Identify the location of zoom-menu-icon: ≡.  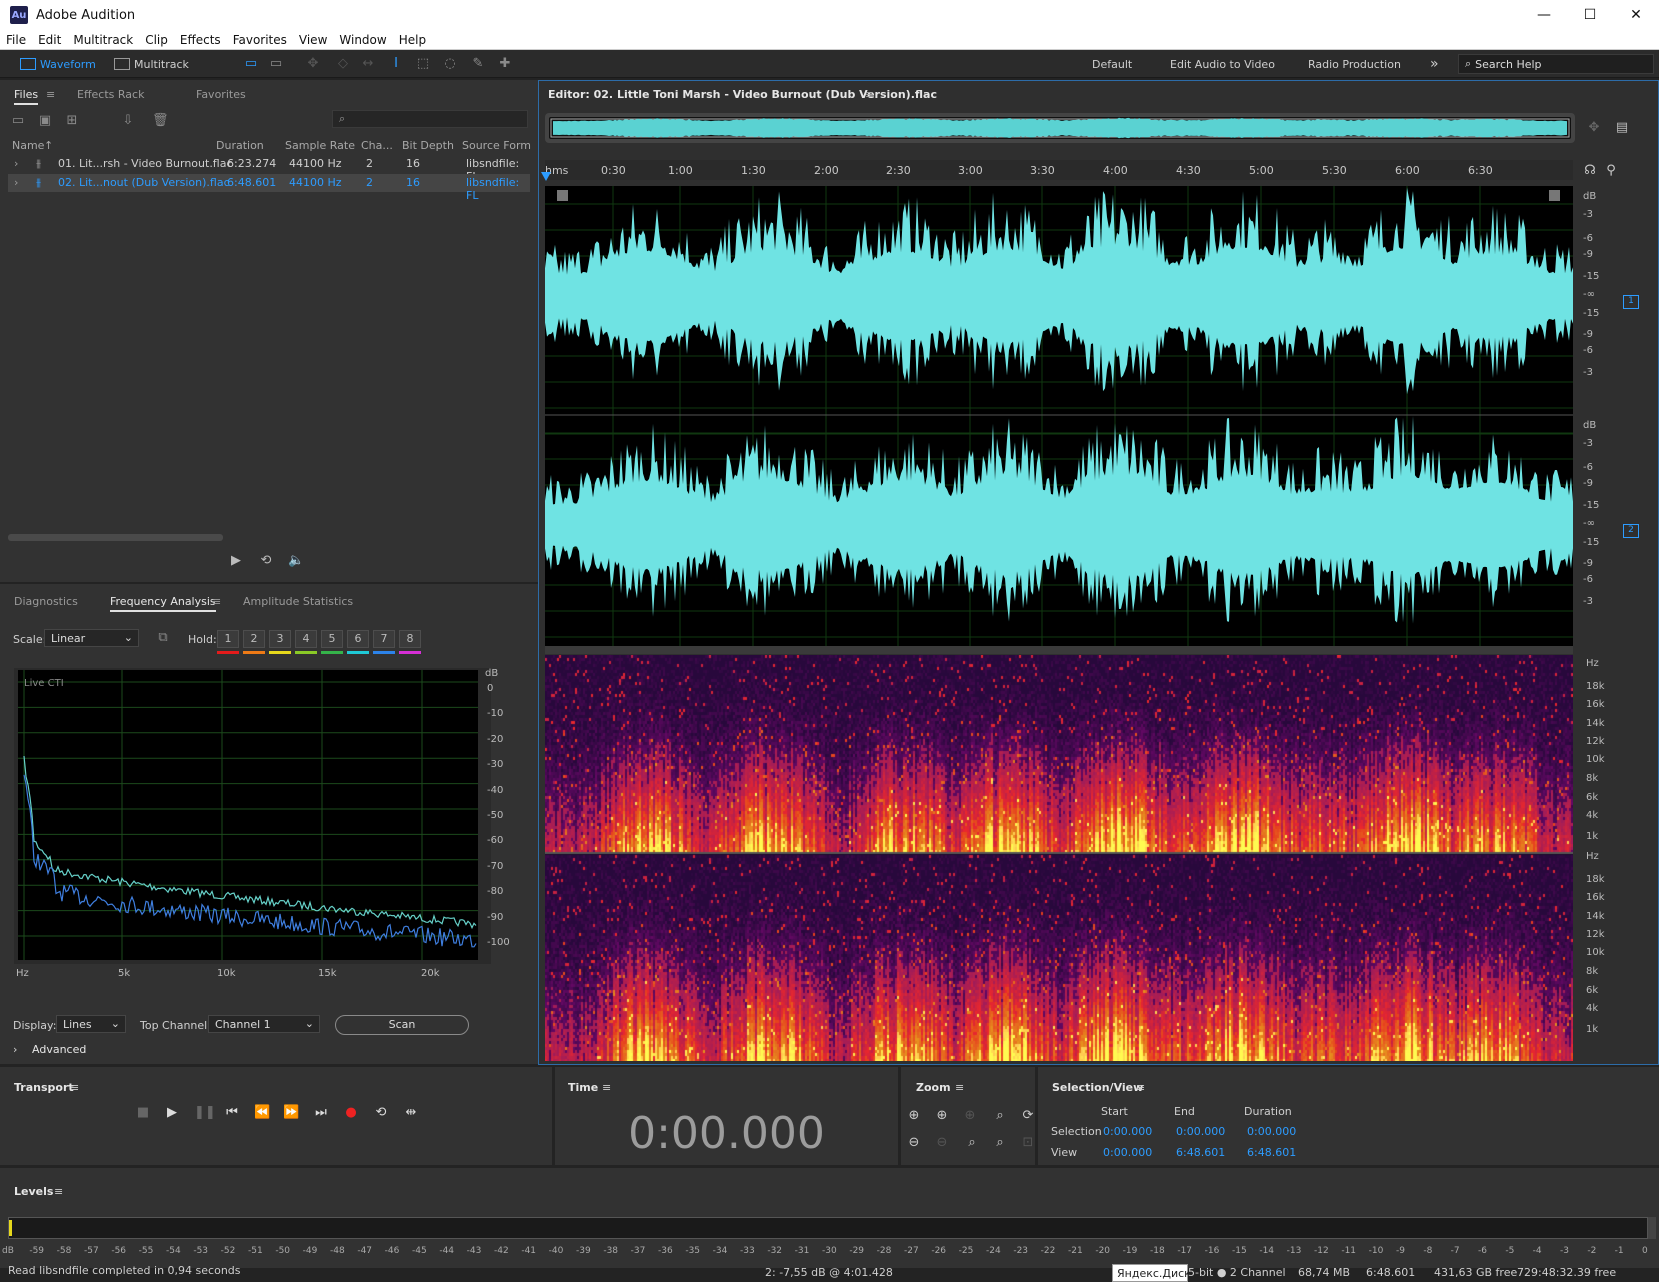
(959, 1087).